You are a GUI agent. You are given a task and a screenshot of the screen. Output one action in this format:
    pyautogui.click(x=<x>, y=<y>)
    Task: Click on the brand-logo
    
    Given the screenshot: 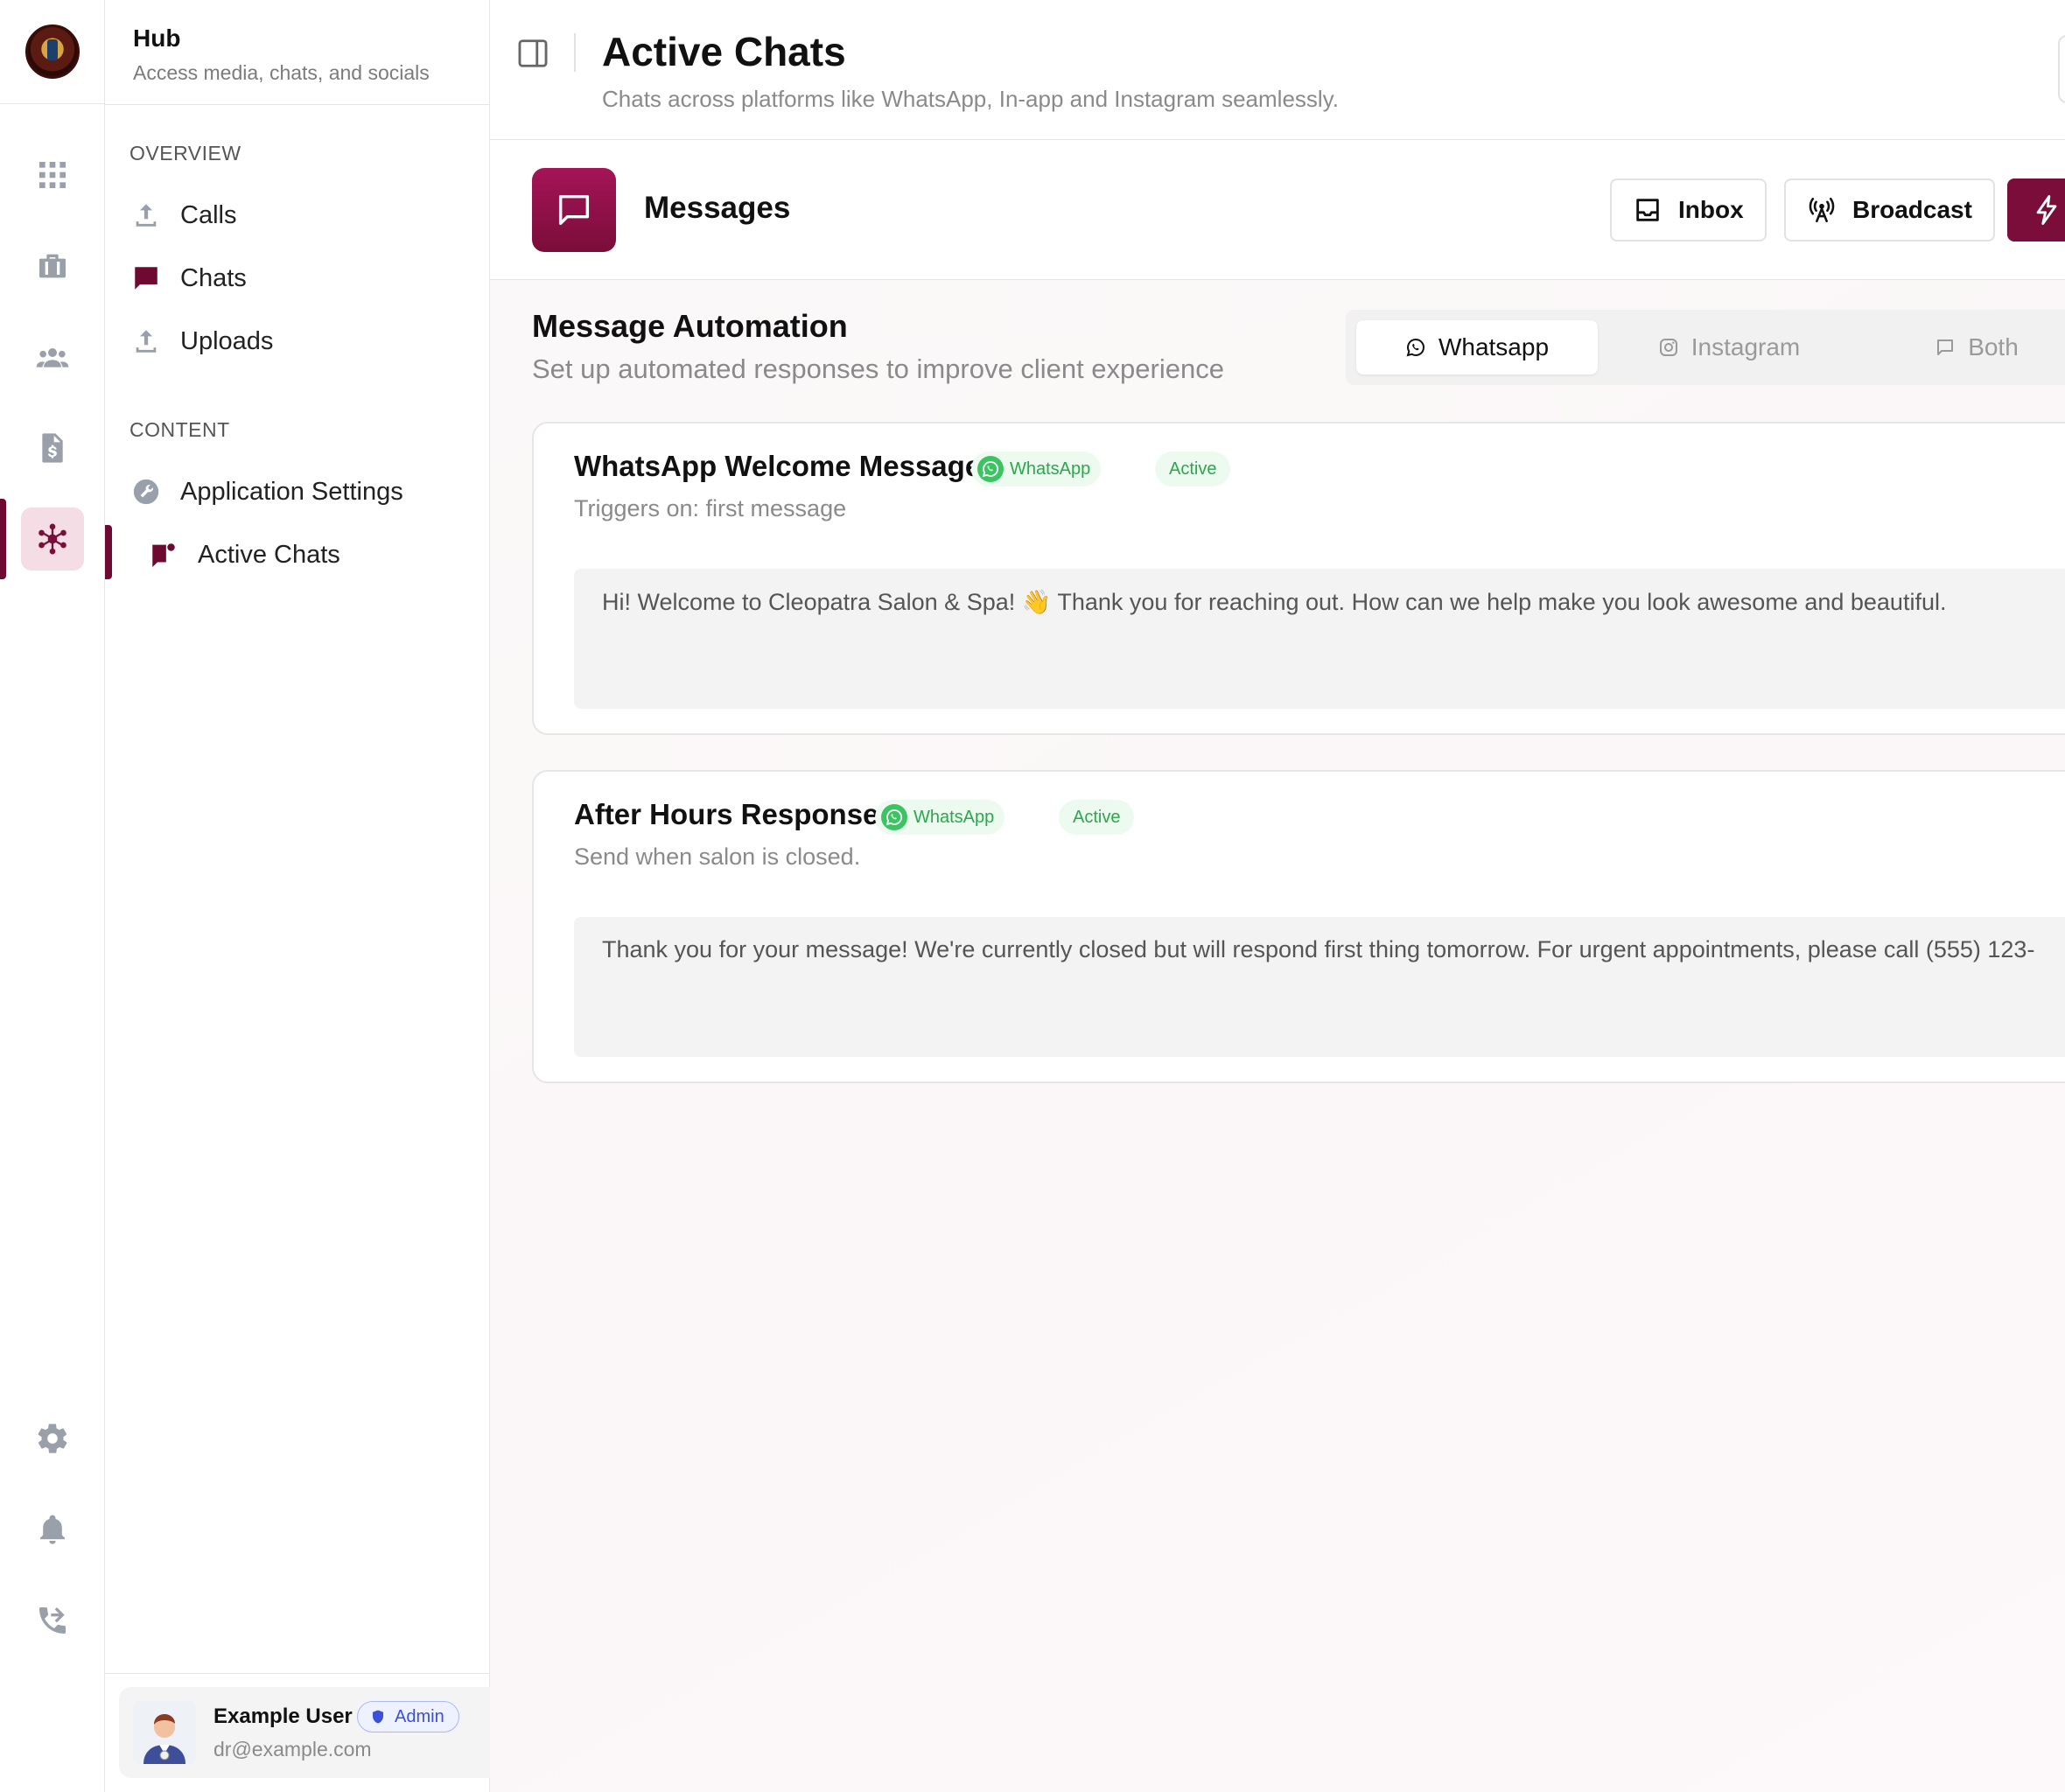 What is the action you would take?
    pyautogui.click(x=52, y=51)
    